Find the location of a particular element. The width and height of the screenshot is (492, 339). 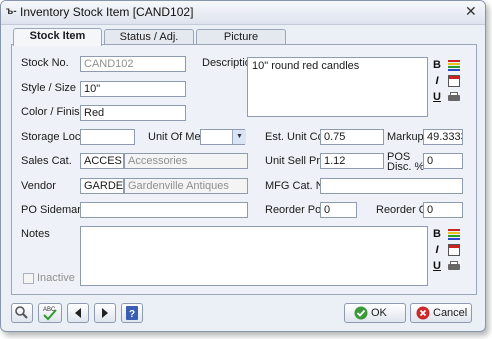

unit-sell-price-field: 1.12 is located at coordinates (352, 161).